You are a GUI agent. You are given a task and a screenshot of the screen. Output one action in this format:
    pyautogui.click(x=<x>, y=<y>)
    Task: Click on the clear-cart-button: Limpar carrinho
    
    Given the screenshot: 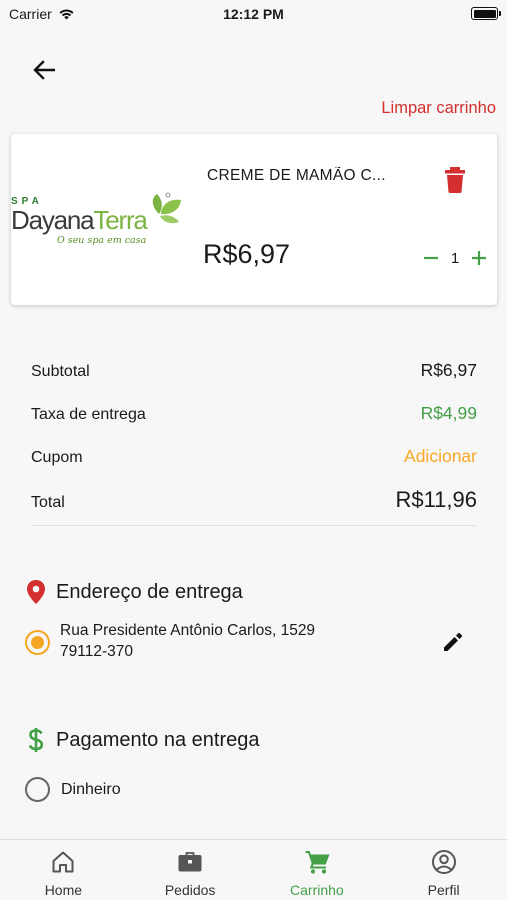 What is the action you would take?
    pyautogui.click(x=438, y=108)
    